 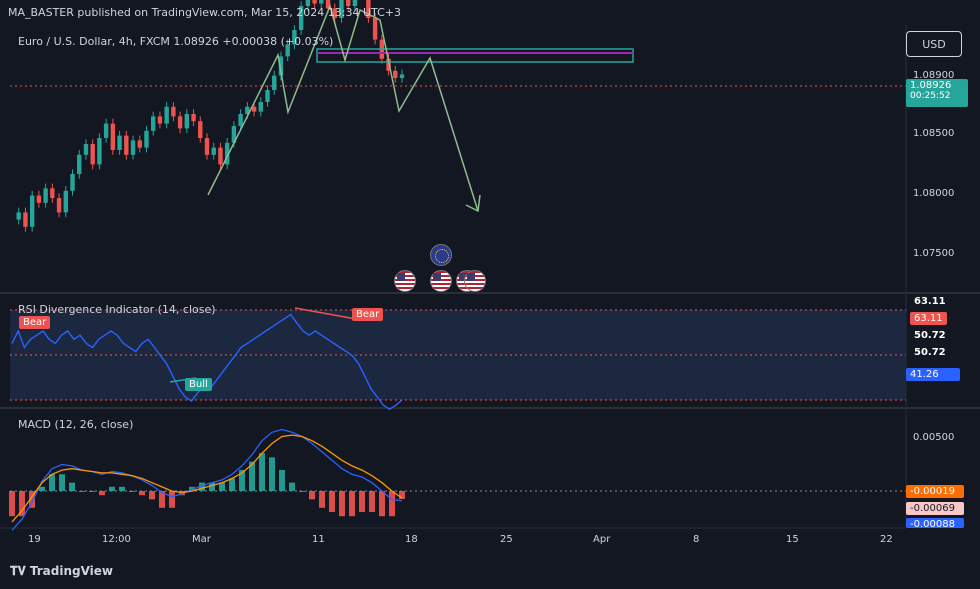 I want to click on macd-axis-label: 0.00500, so click(x=934, y=437).